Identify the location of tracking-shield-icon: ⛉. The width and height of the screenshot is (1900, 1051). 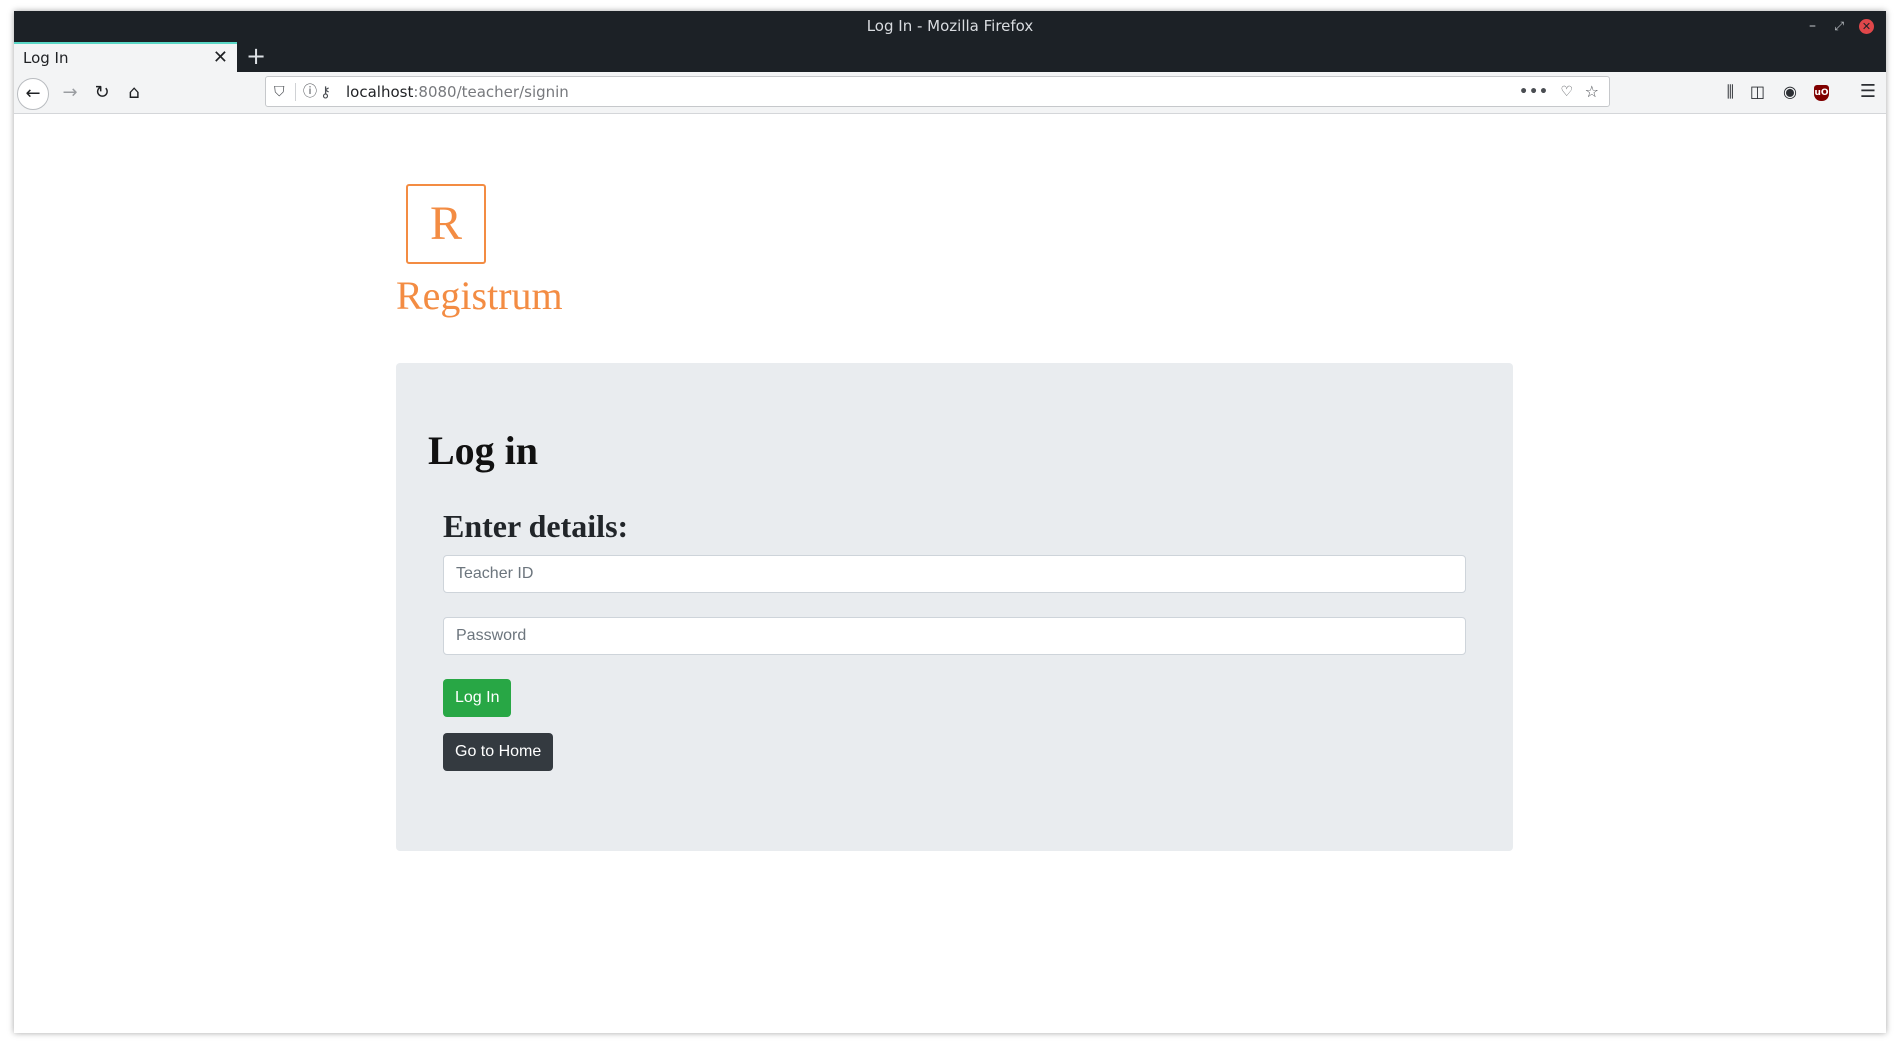
(279, 92).